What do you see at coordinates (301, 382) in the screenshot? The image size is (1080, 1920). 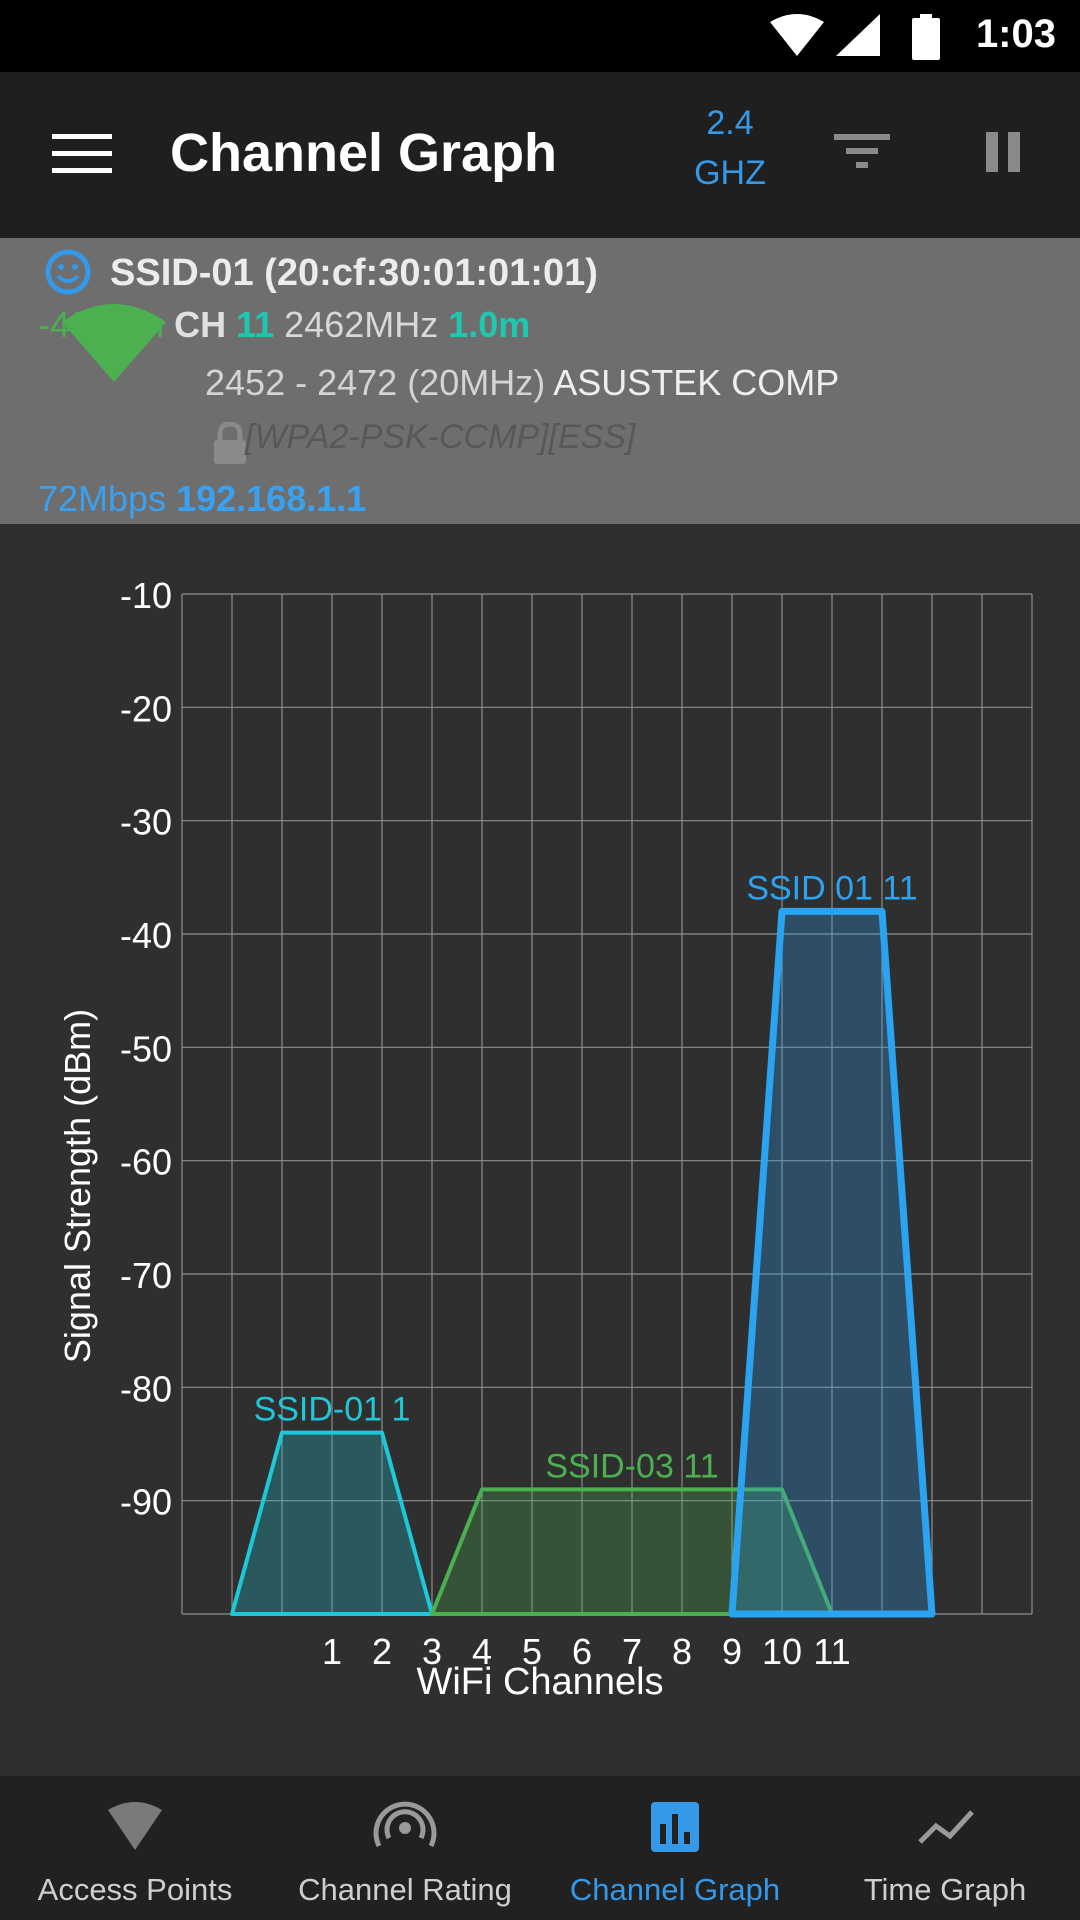 I see `frequency-range: 2452 - 2472` at bounding box center [301, 382].